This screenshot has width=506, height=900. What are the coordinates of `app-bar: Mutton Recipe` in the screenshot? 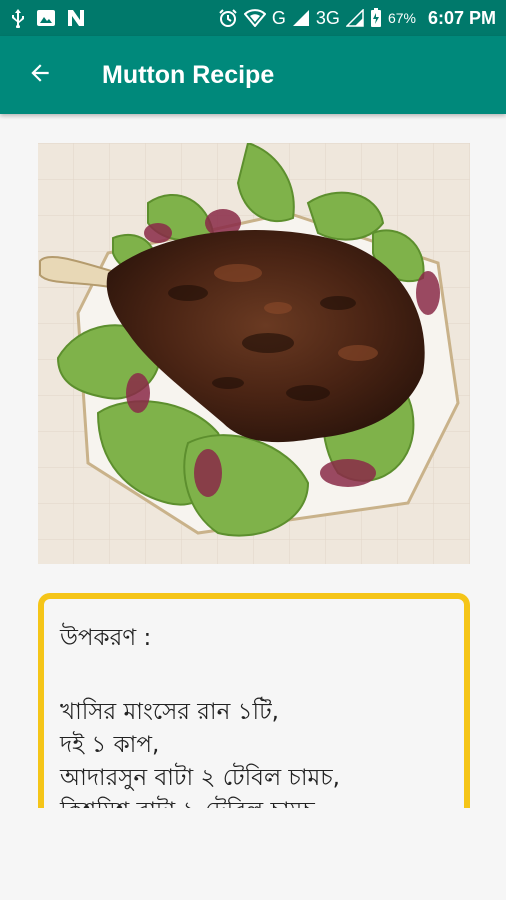 It's located at (253, 75).